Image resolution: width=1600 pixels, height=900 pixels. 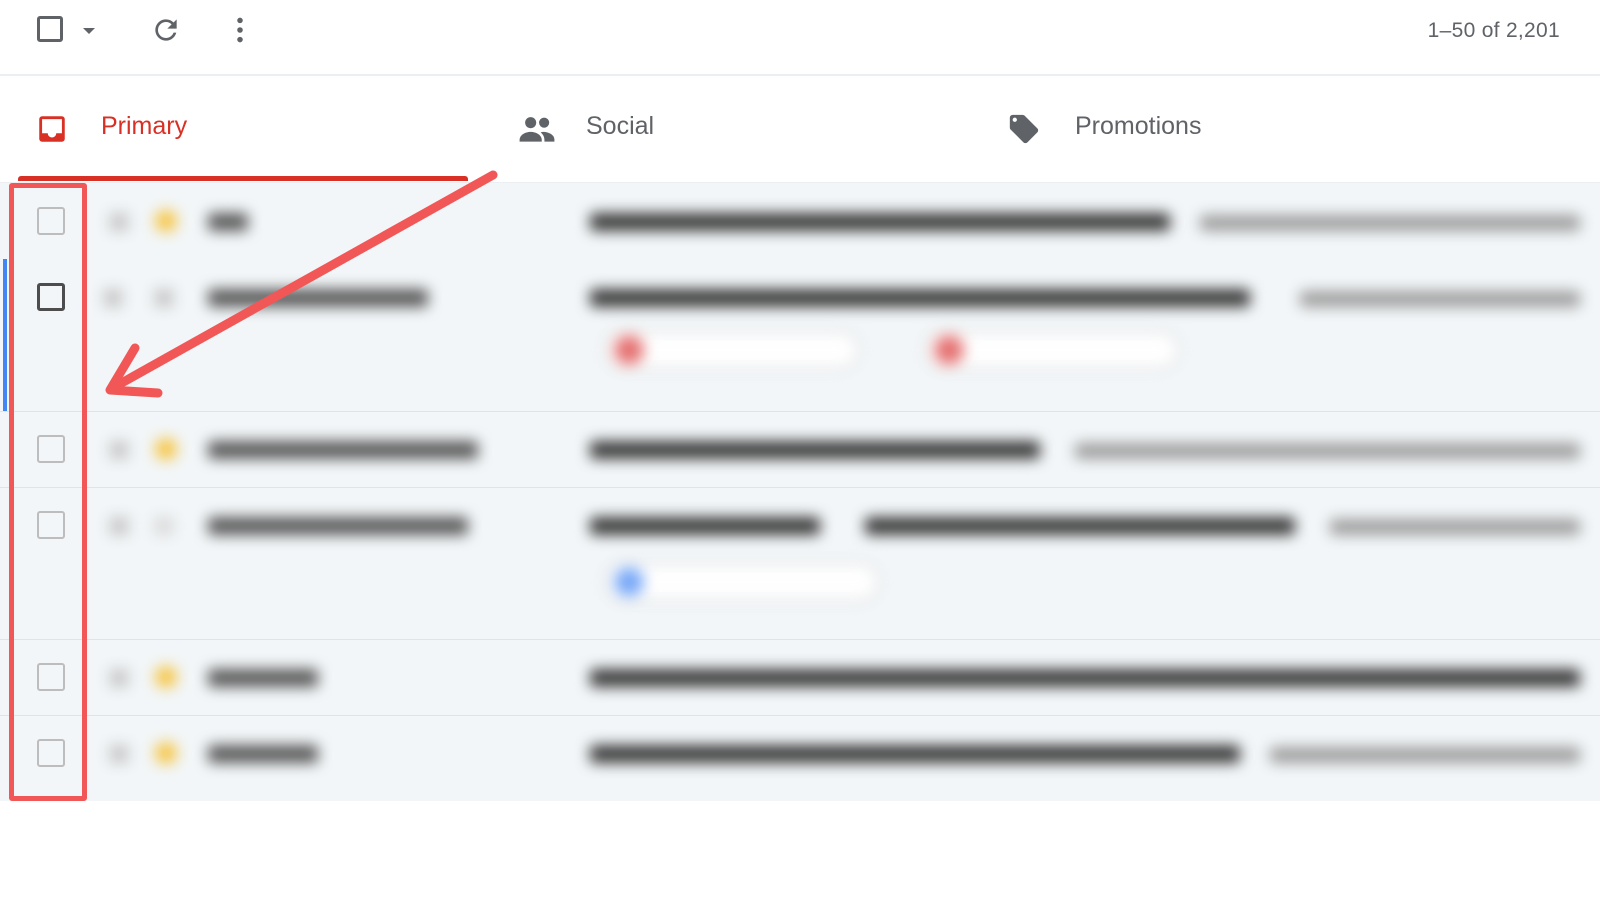 I want to click on refresh-icon, so click(x=166, y=30).